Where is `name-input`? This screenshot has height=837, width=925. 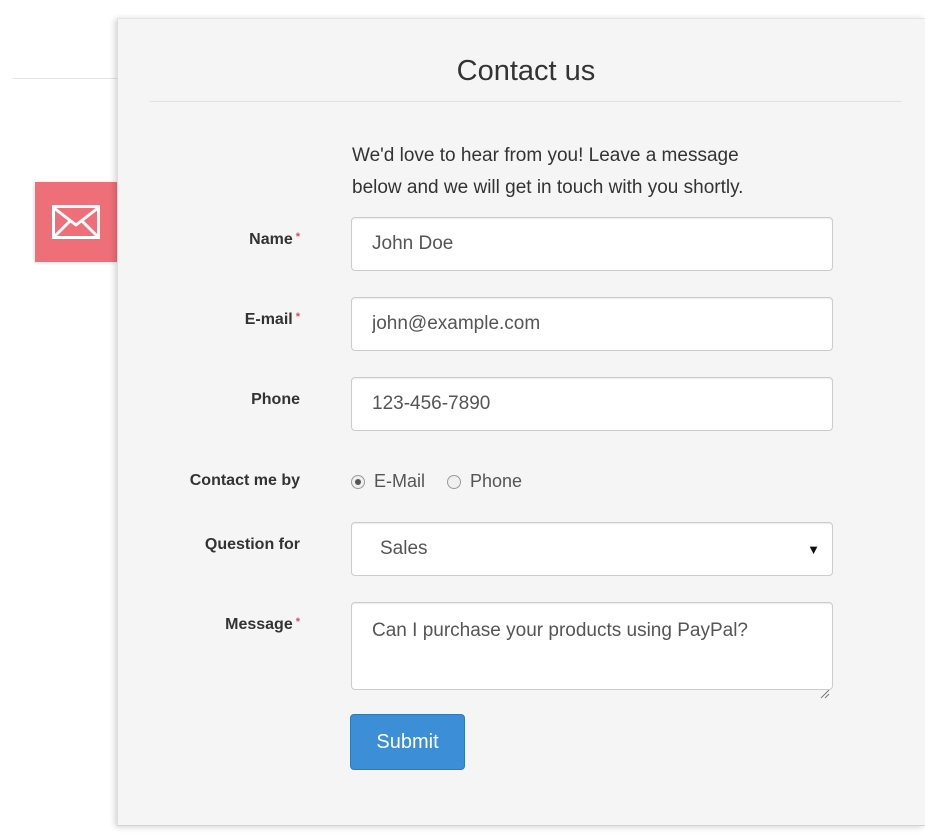
name-input is located at coordinates (592, 244).